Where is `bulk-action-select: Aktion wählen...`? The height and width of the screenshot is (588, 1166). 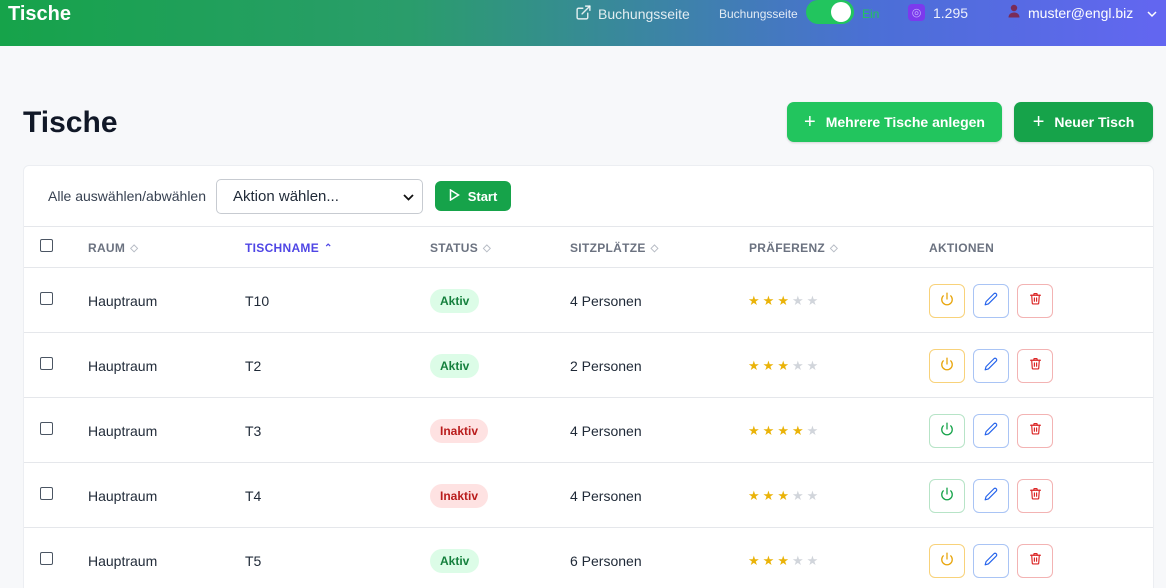
bulk-action-select: Aktion wählen... is located at coordinates (319, 196).